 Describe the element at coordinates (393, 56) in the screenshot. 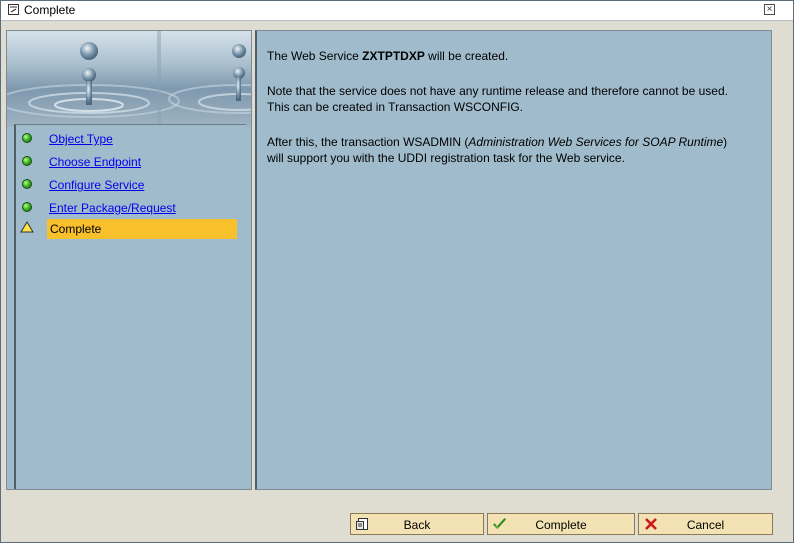

I see `service-name: ZXTPTDXP` at that location.